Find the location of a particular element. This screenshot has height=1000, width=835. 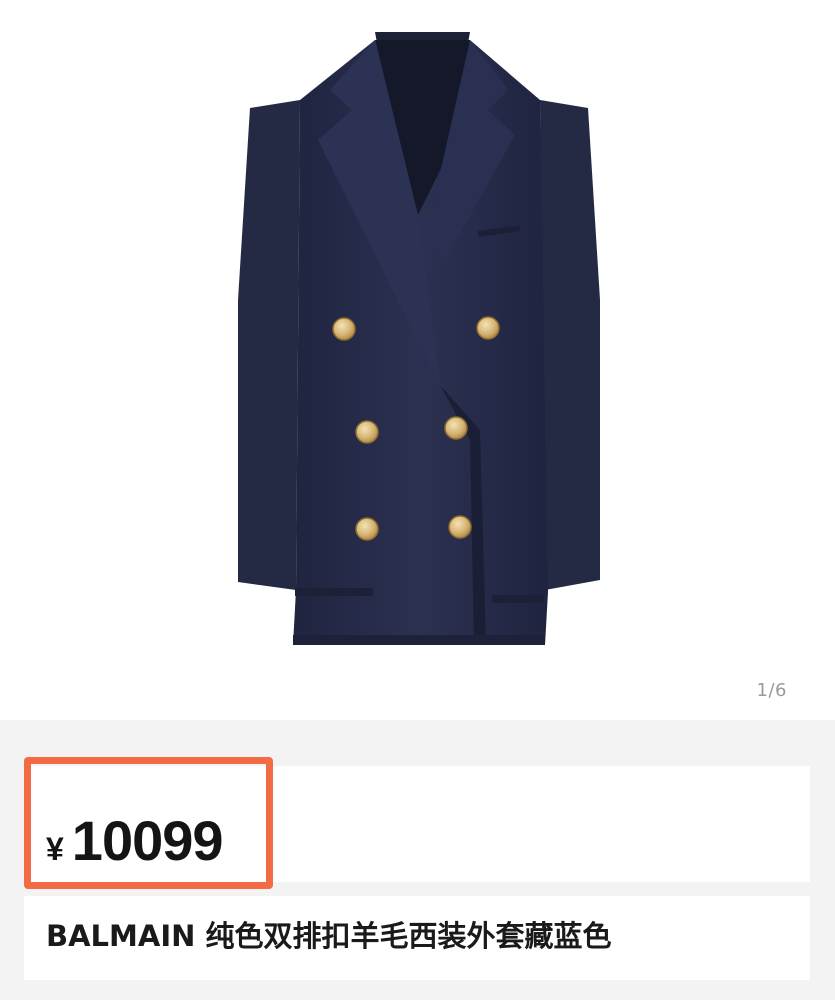

product-title: BALMAIN 纯色双排扣羊毛西装外套藏蓝色 is located at coordinates (329, 936).